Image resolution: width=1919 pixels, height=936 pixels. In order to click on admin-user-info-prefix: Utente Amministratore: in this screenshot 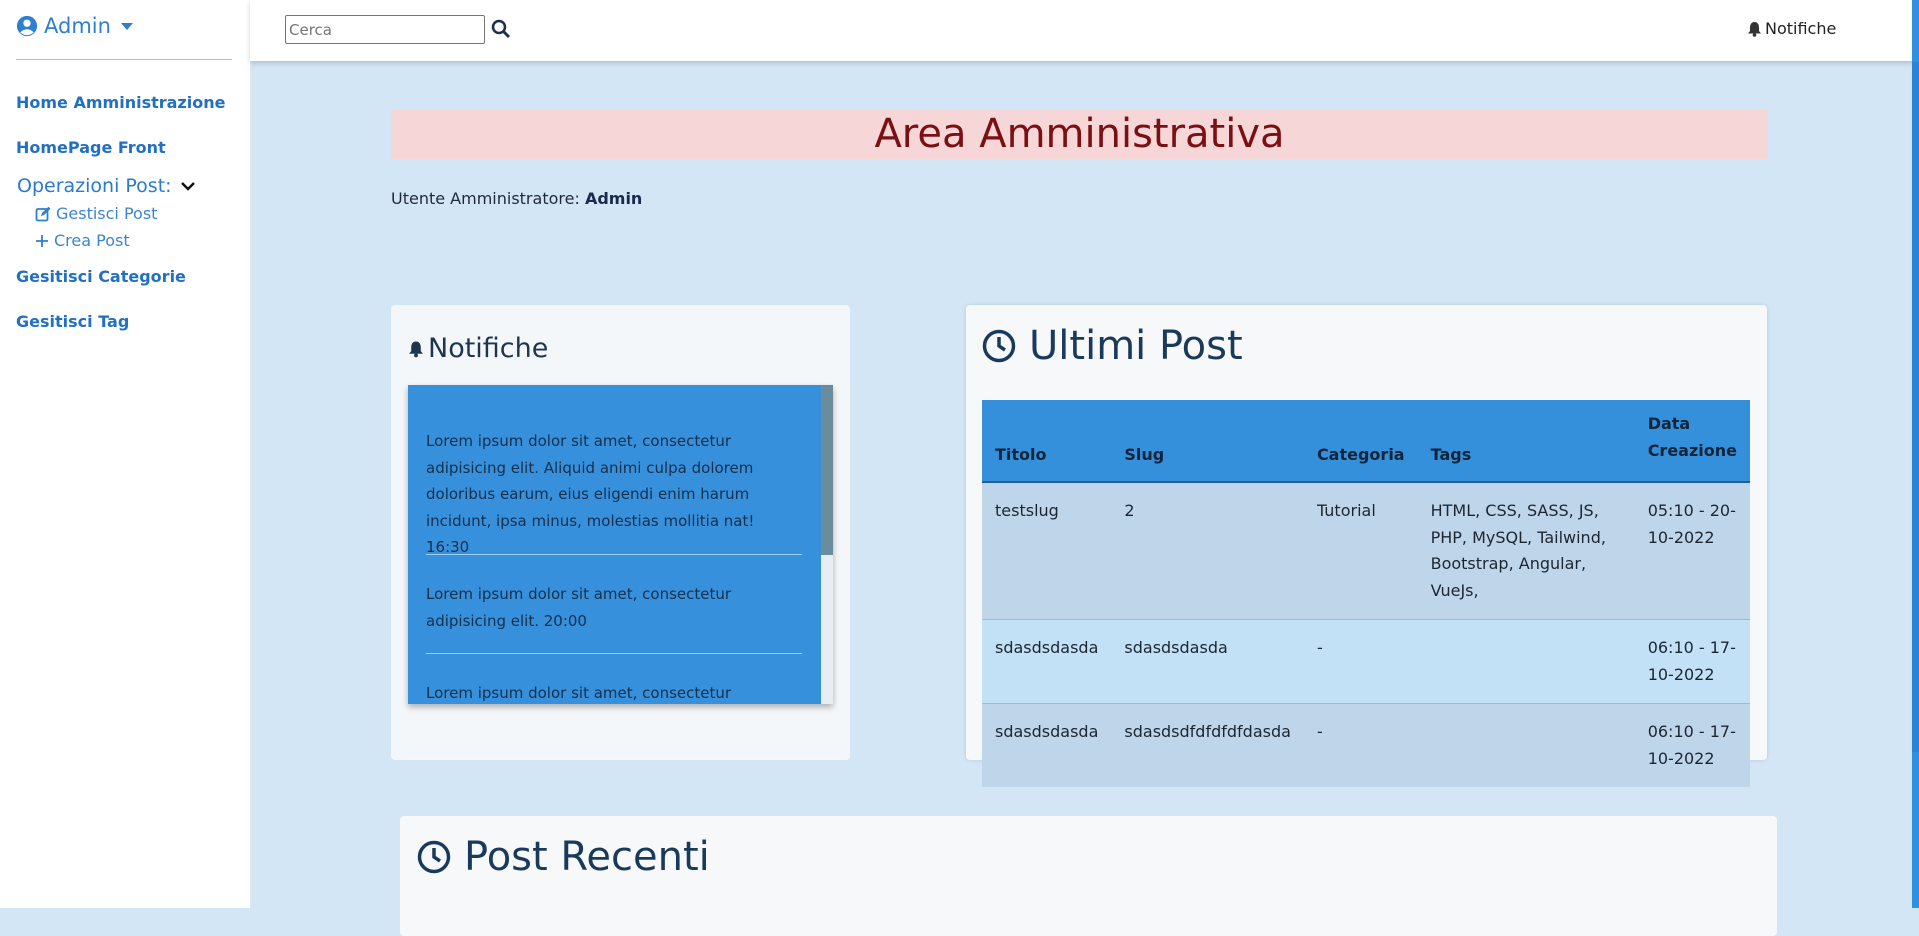, I will do `click(485, 198)`.